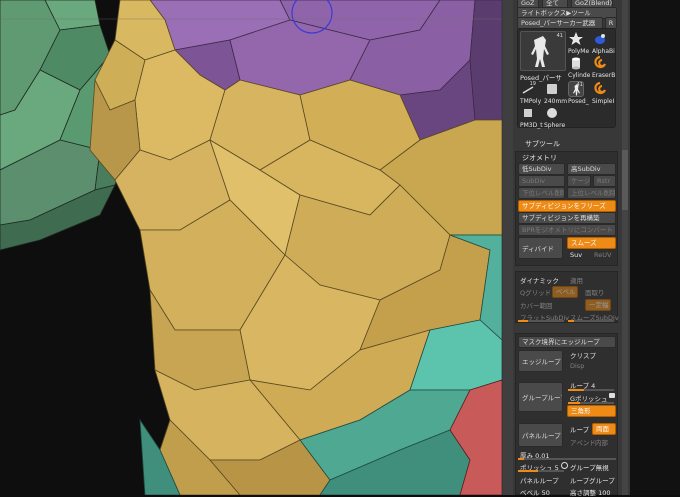 Image resolution: width=680 pixels, height=497 pixels. Describe the element at coordinates (576, 63) in the screenshot. I see `cylinder-icon` at that location.